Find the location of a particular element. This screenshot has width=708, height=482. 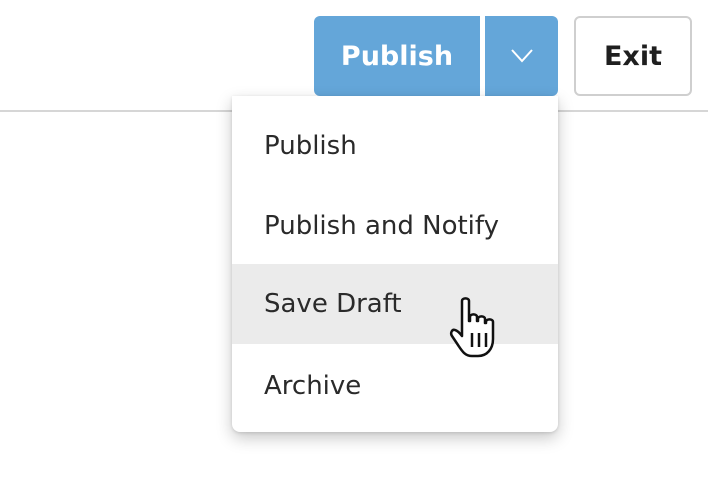

menu-item-save-draft: Save Draft is located at coordinates (395, 304).